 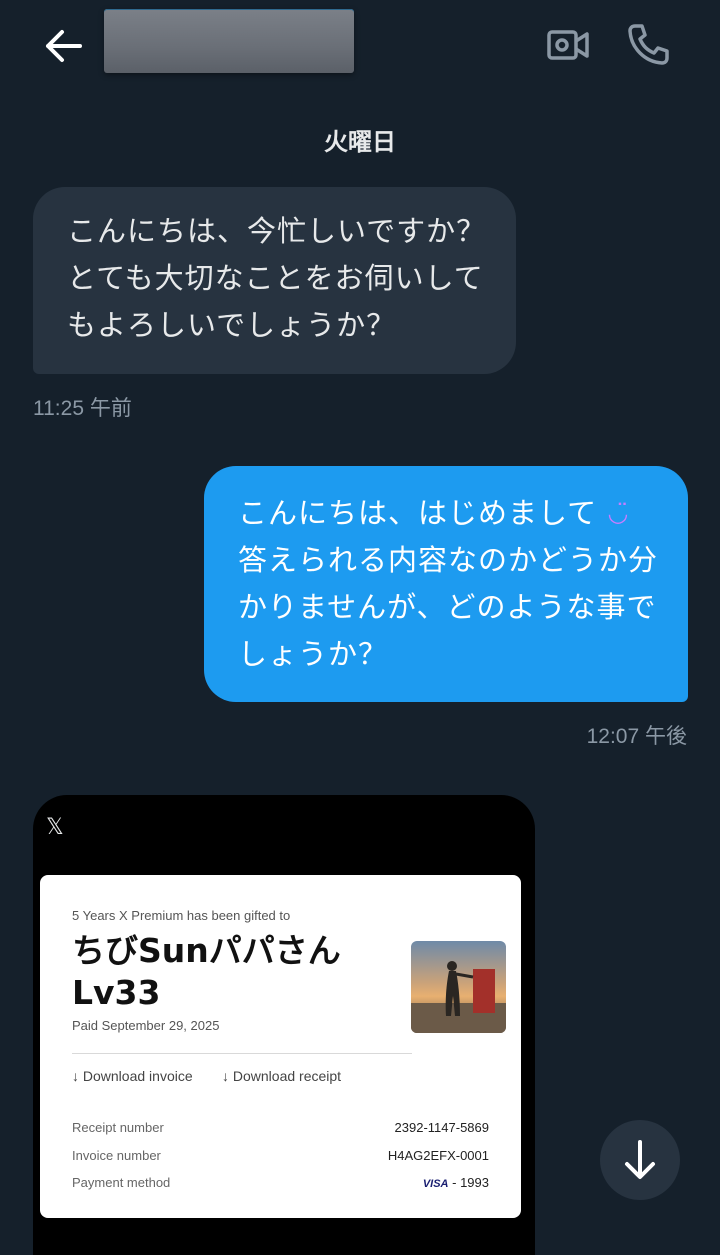 I want to click on message-text-continued: 答えられる内容なのかどうか分 かりませんが、どのような事で しょうか？, so click(x=448, y=607).